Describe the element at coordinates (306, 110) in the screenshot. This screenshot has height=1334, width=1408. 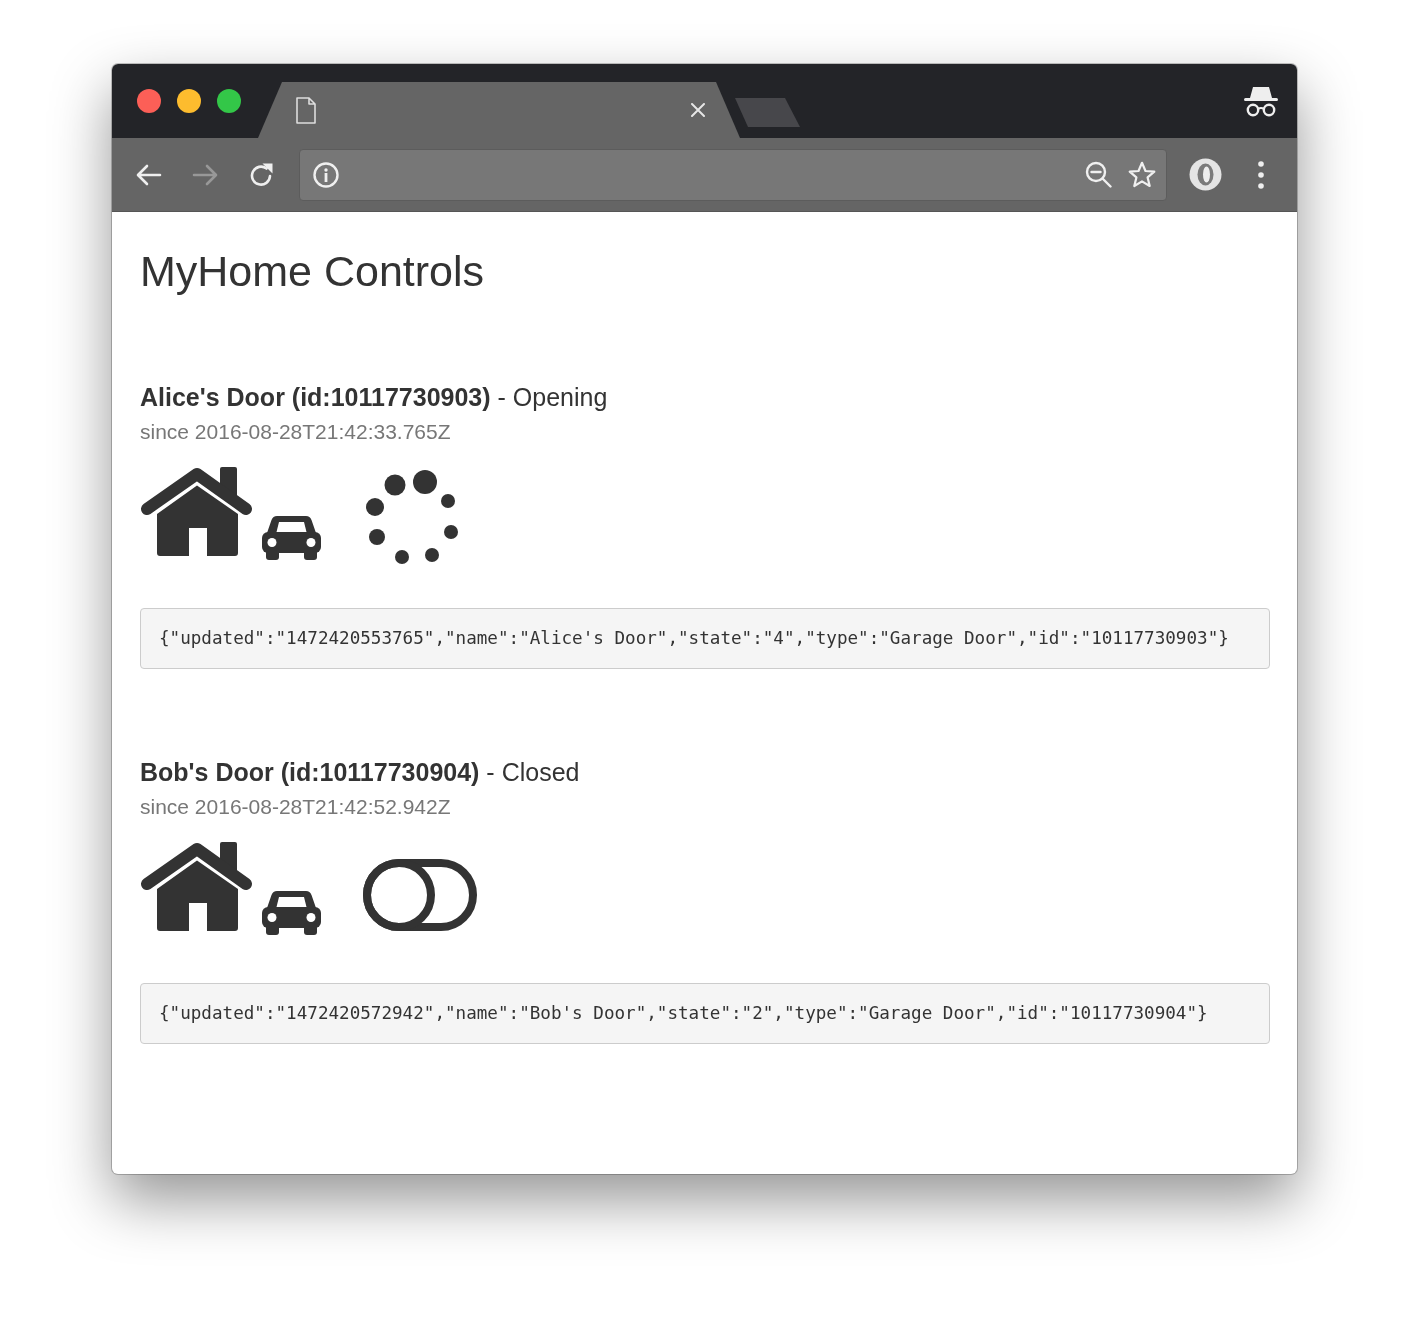
I see `page-icon` at that location.